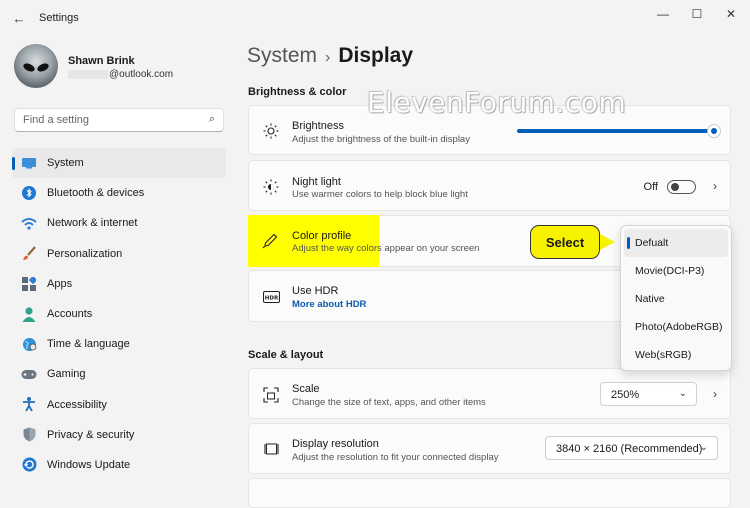 This screenshot has height=508, width=750. I want to click on sidebar-item-network: Network & internet, so click(119, 223).